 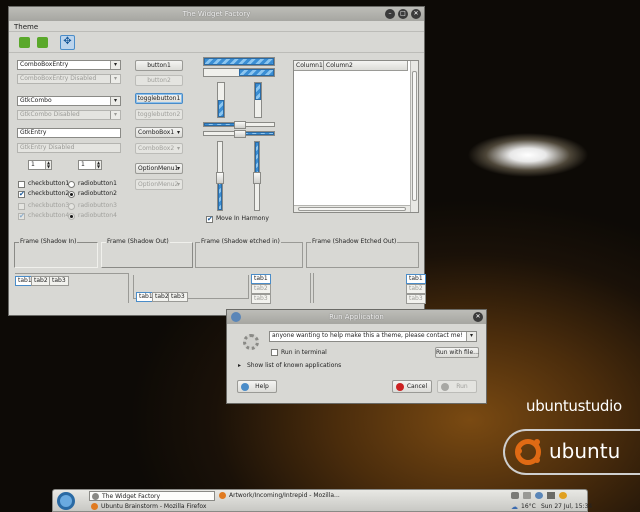 What do you see at coordinates (242, 218) in the screenshot?
I see `move-in-harmony-label: Move In Harmony` at bounding box center [242, 218].